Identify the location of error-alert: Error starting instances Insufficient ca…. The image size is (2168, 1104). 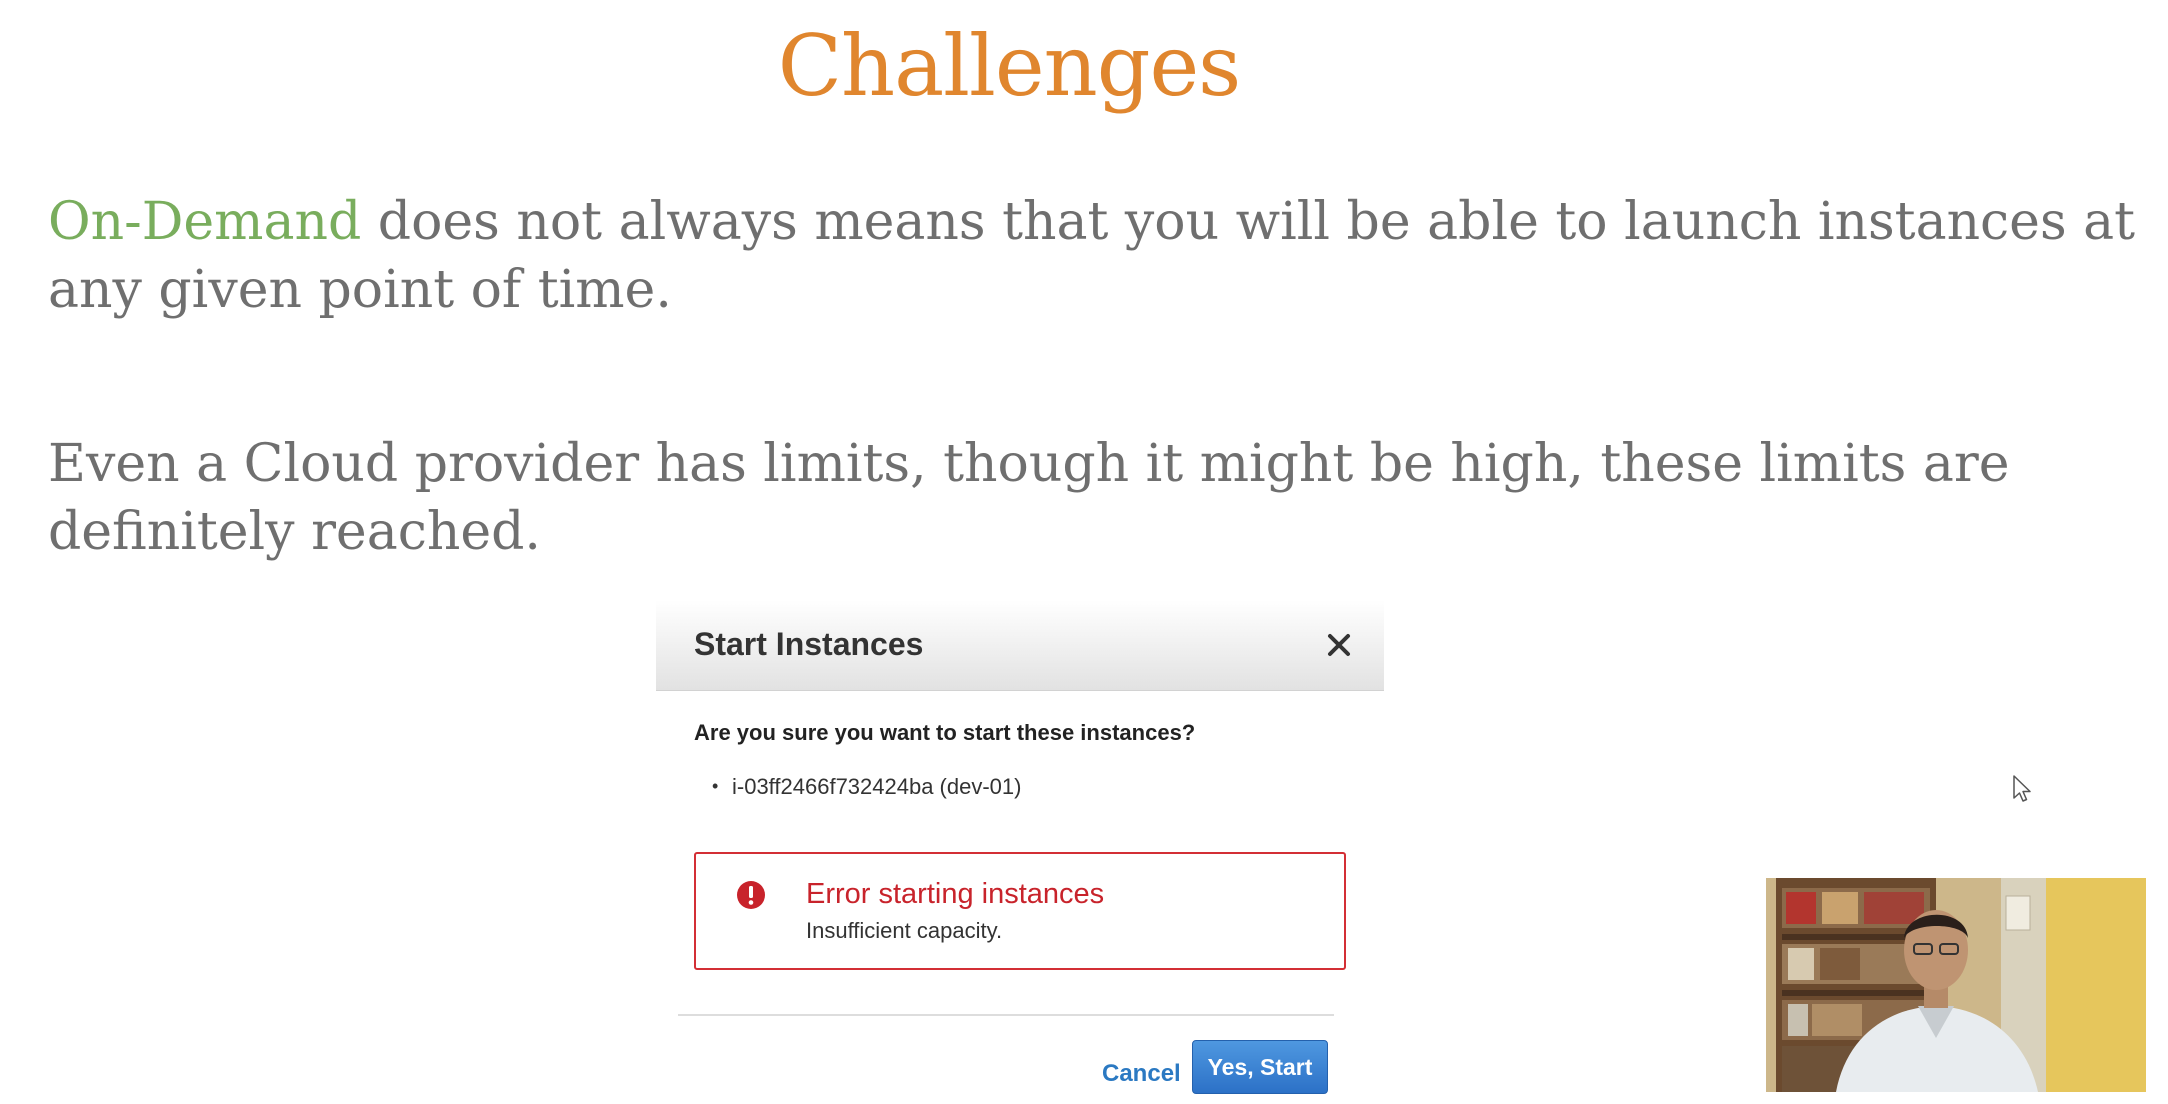
(1020, 911).